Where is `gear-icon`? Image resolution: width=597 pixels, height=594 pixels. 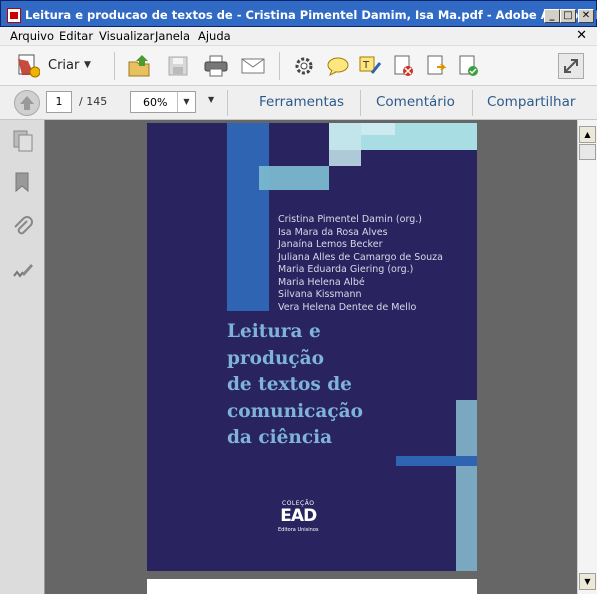
gear-icon is located at coordinates (304, 66).